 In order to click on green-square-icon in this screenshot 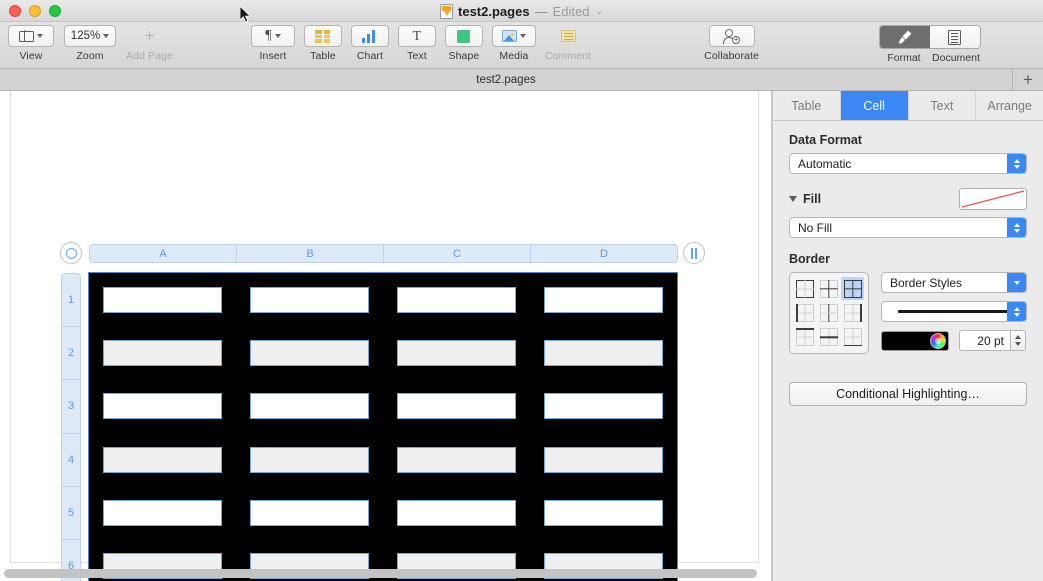, I will do `click(464, 36)`.